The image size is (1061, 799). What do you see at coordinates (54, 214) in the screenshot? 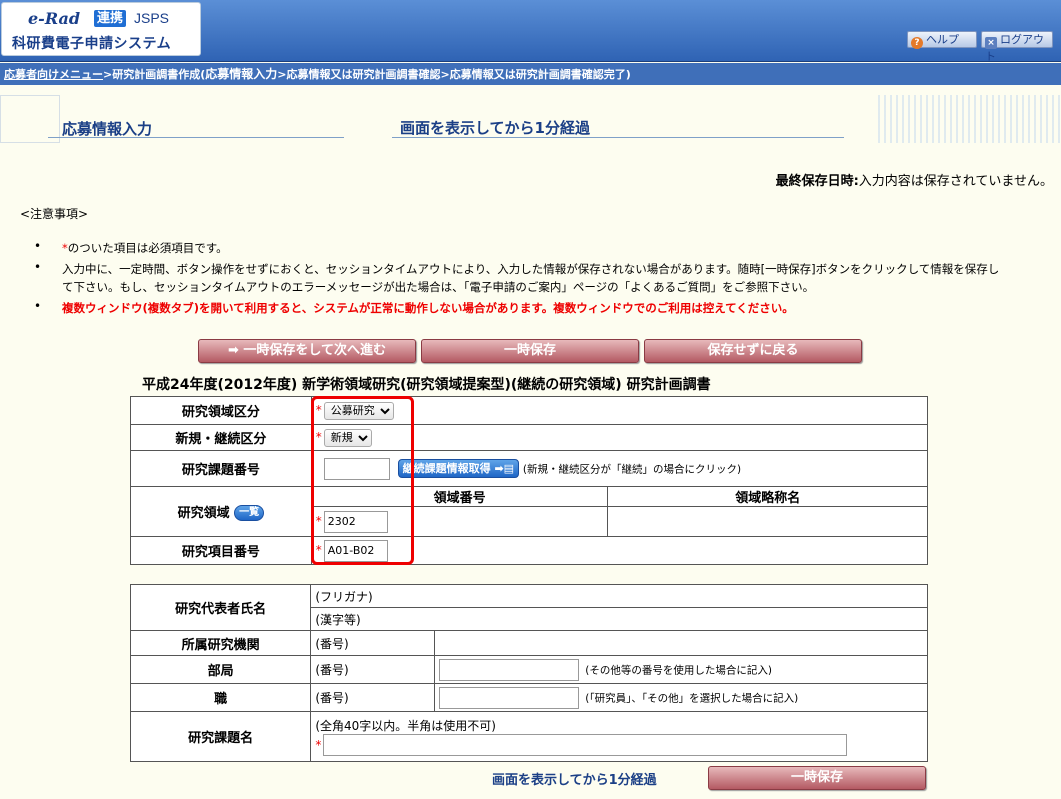
I see `notes-heading: <注意事項>` at bounding box center [54, 214].